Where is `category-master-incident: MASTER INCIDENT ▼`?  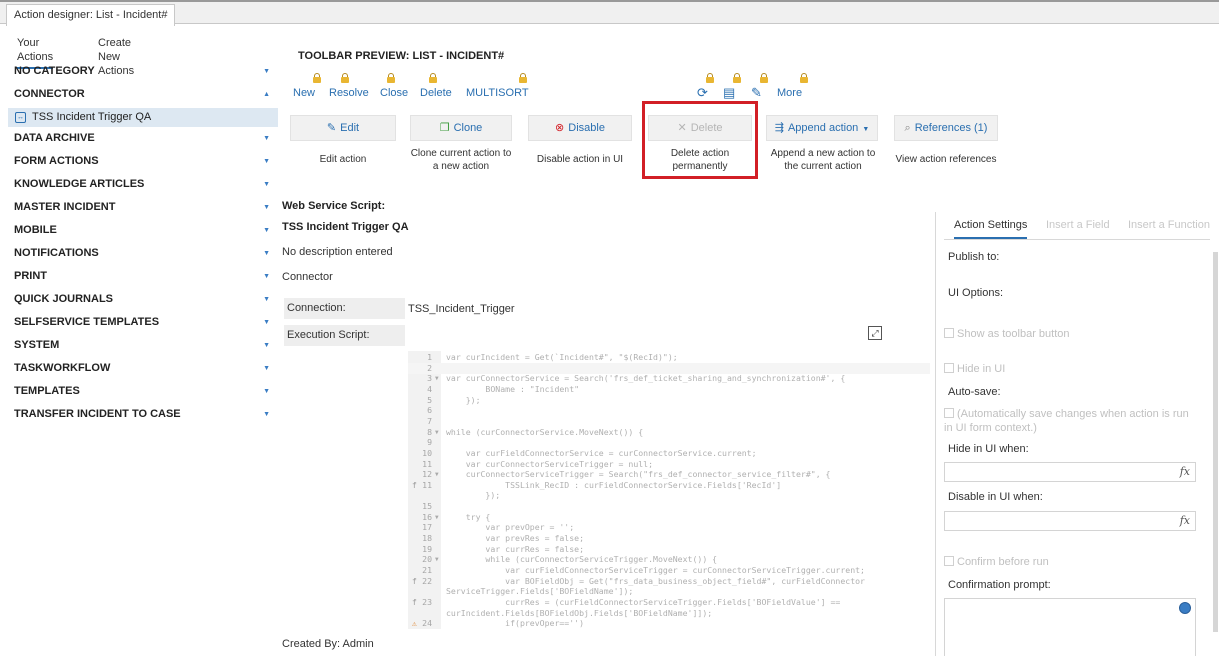
category-master-incident: MASTER INCIDENT ▼ is located at coordinates (143, 209).